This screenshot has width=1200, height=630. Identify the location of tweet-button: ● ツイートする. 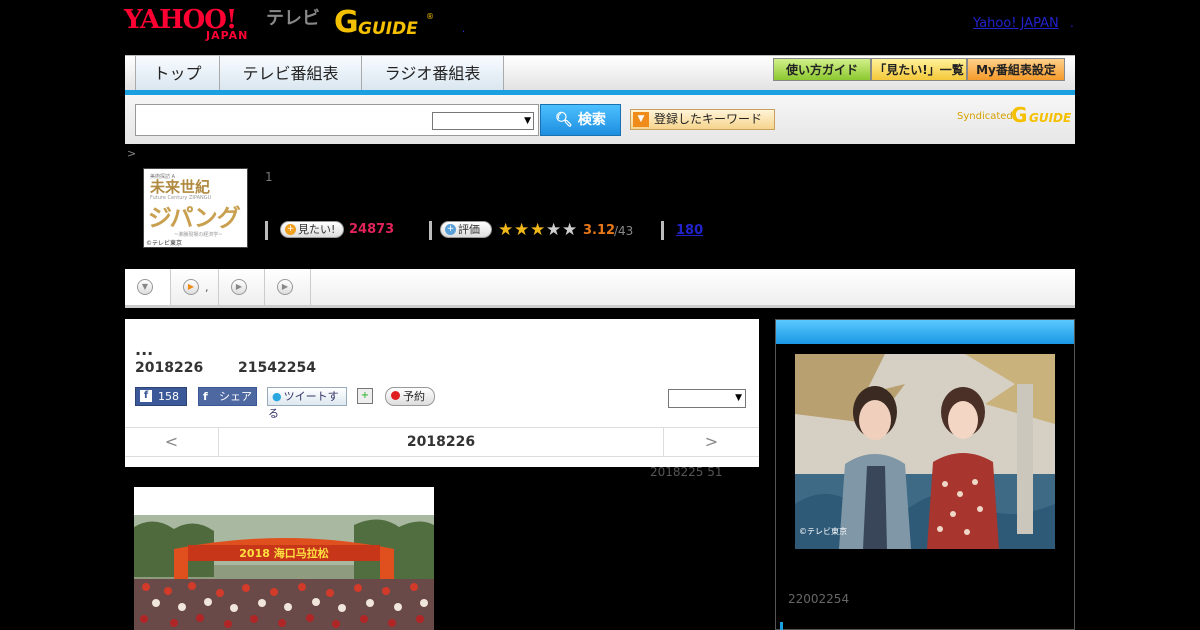
(307, 403).